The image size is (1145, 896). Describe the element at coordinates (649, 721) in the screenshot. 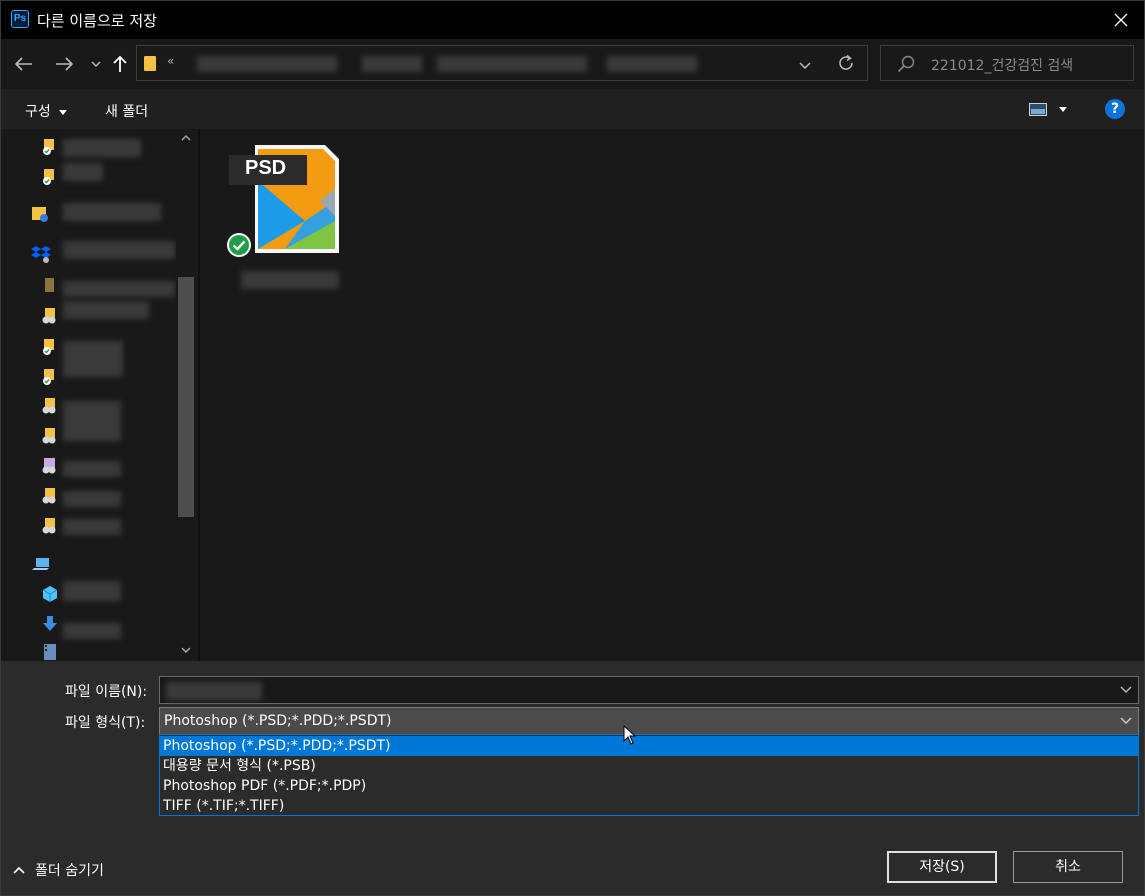

I see `filetype-select: Photoshop (*.PSD;*.PDD;*.PSDT)` at that location.